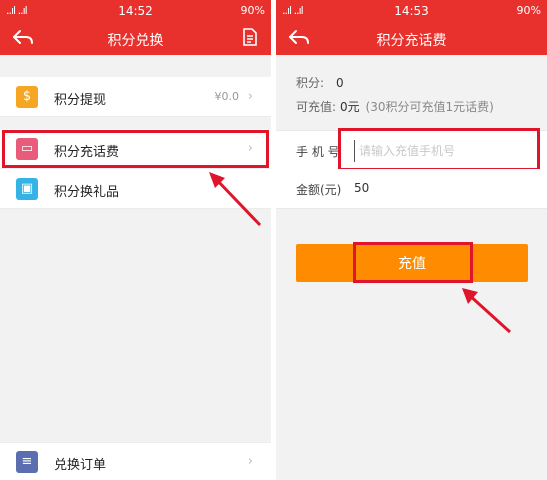  What do you see at coordinates (135, 97) in the screenshot?
I see `menu-item-points-withdraw: $ 积分提现 ¥0.0 ›` at bounding box center [135, 97].